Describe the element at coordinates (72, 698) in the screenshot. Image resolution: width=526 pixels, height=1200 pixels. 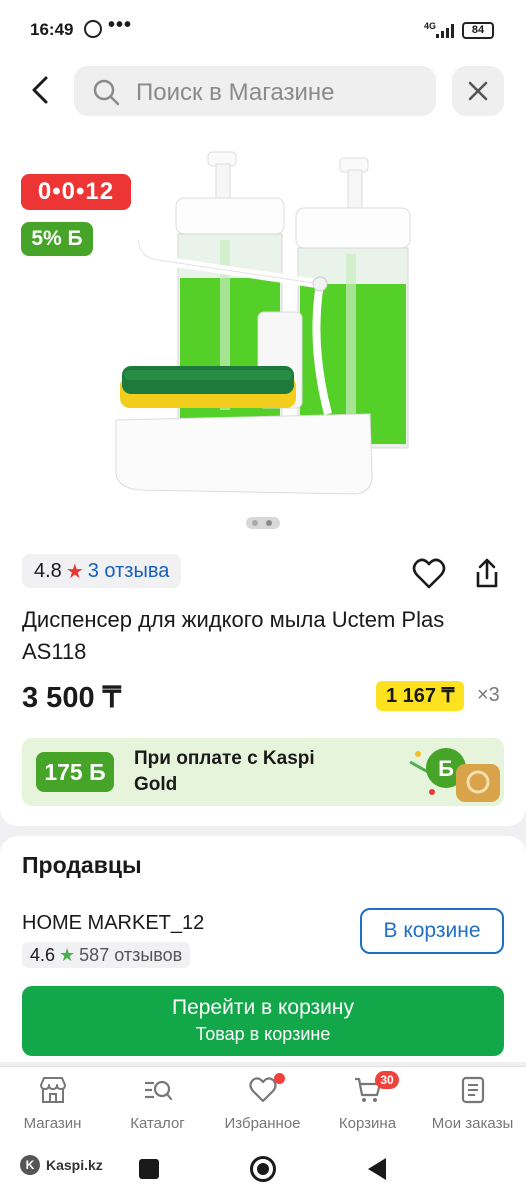
I see `product-price: 3 500 ₸` at that location.